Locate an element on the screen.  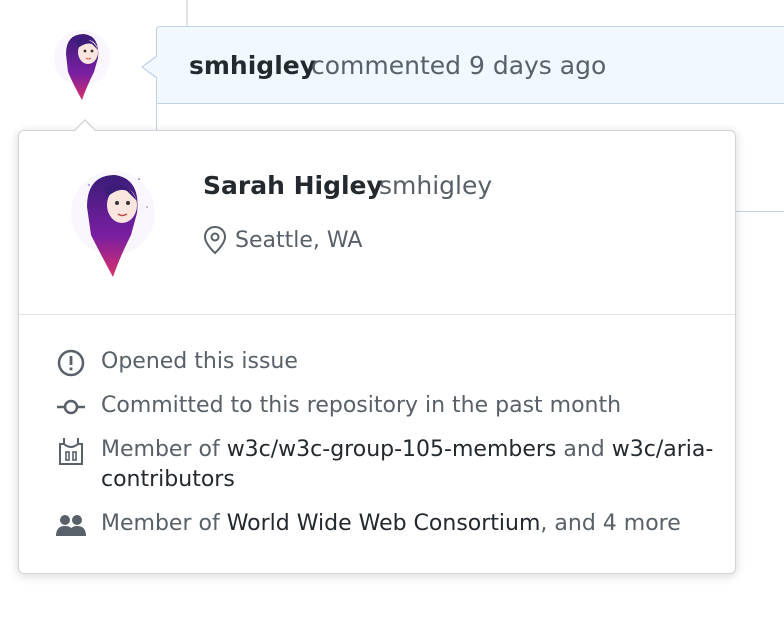
profile-avatar is located at coordinates (113, 223).